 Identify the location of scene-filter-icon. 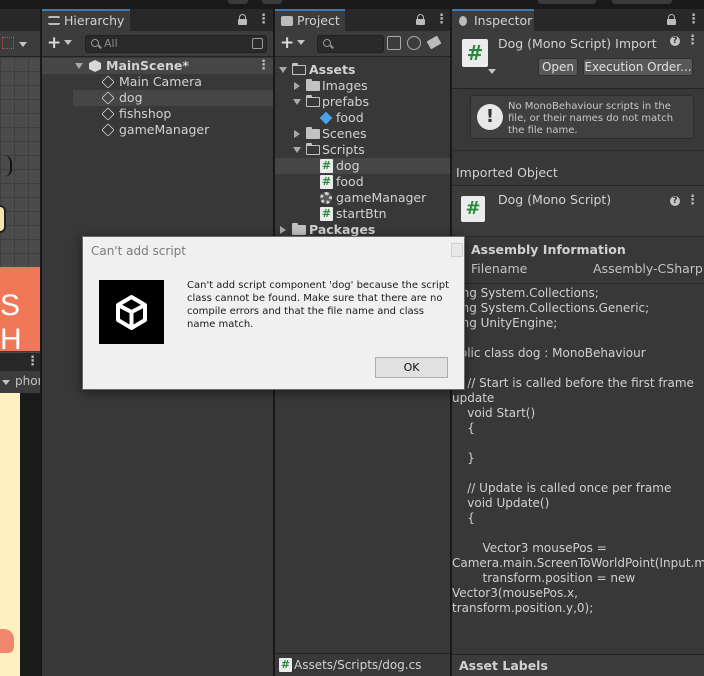
(257, 43).